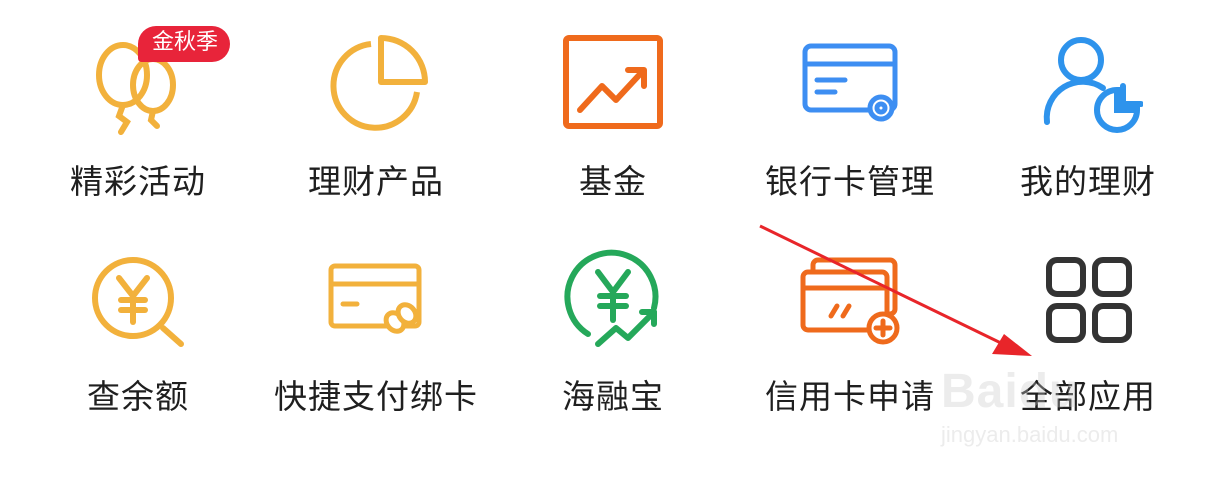  Describe the element at coordinates (850, 303) in the screenshot. I see `credit-card-add-icon` at that location.